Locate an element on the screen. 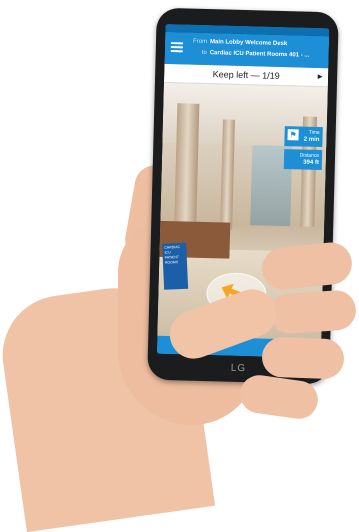  wall-sign: CARDIAC ICU PATIENT ROOMS is located at coordinates (175, 266).